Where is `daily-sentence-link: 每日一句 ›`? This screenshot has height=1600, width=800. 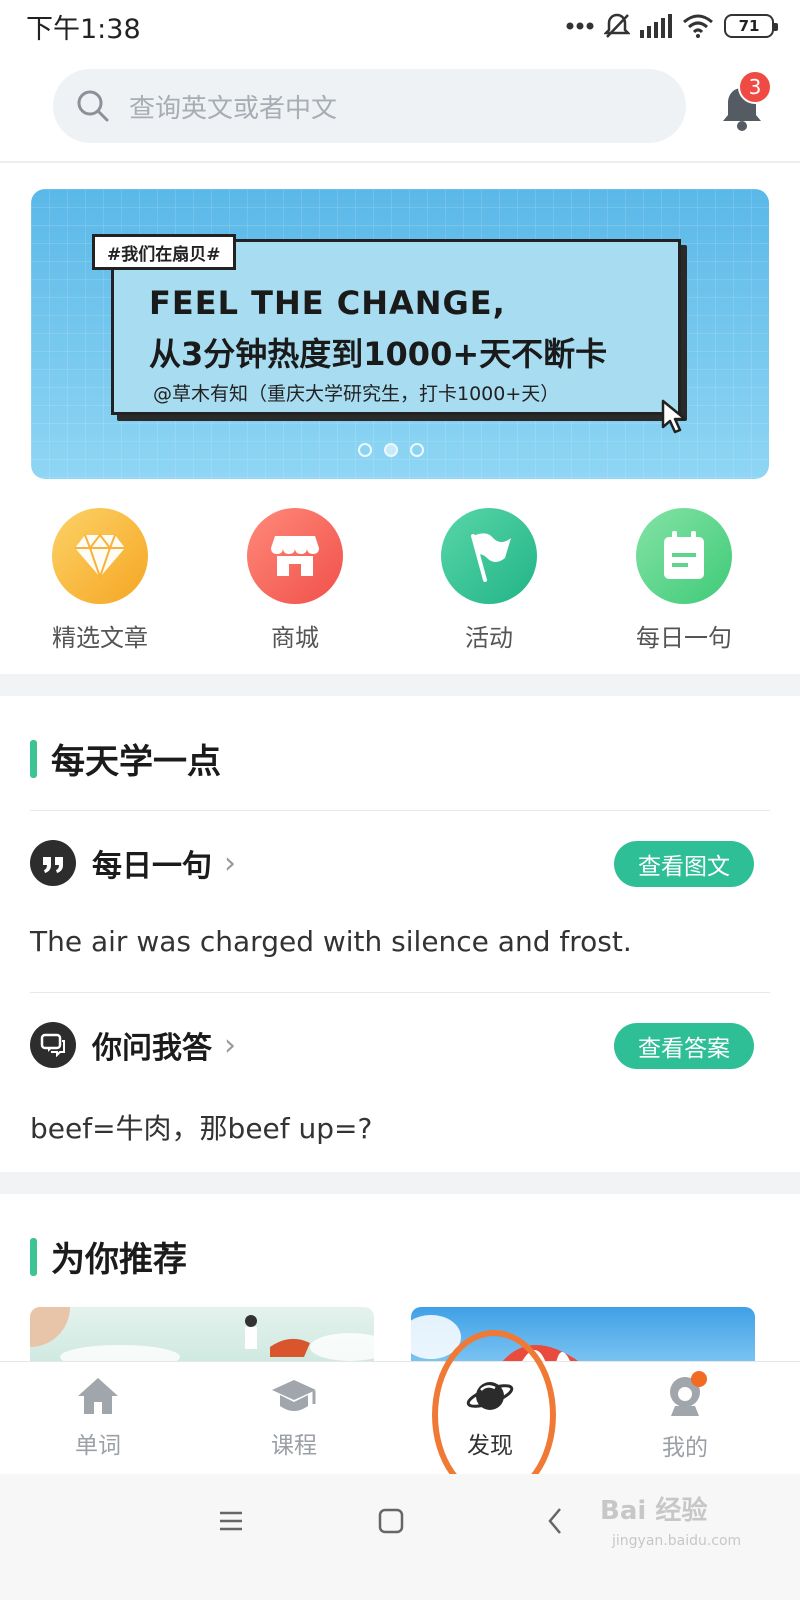
daily-sentence-link: 每日一句 › is located at coordinates (133, 863).